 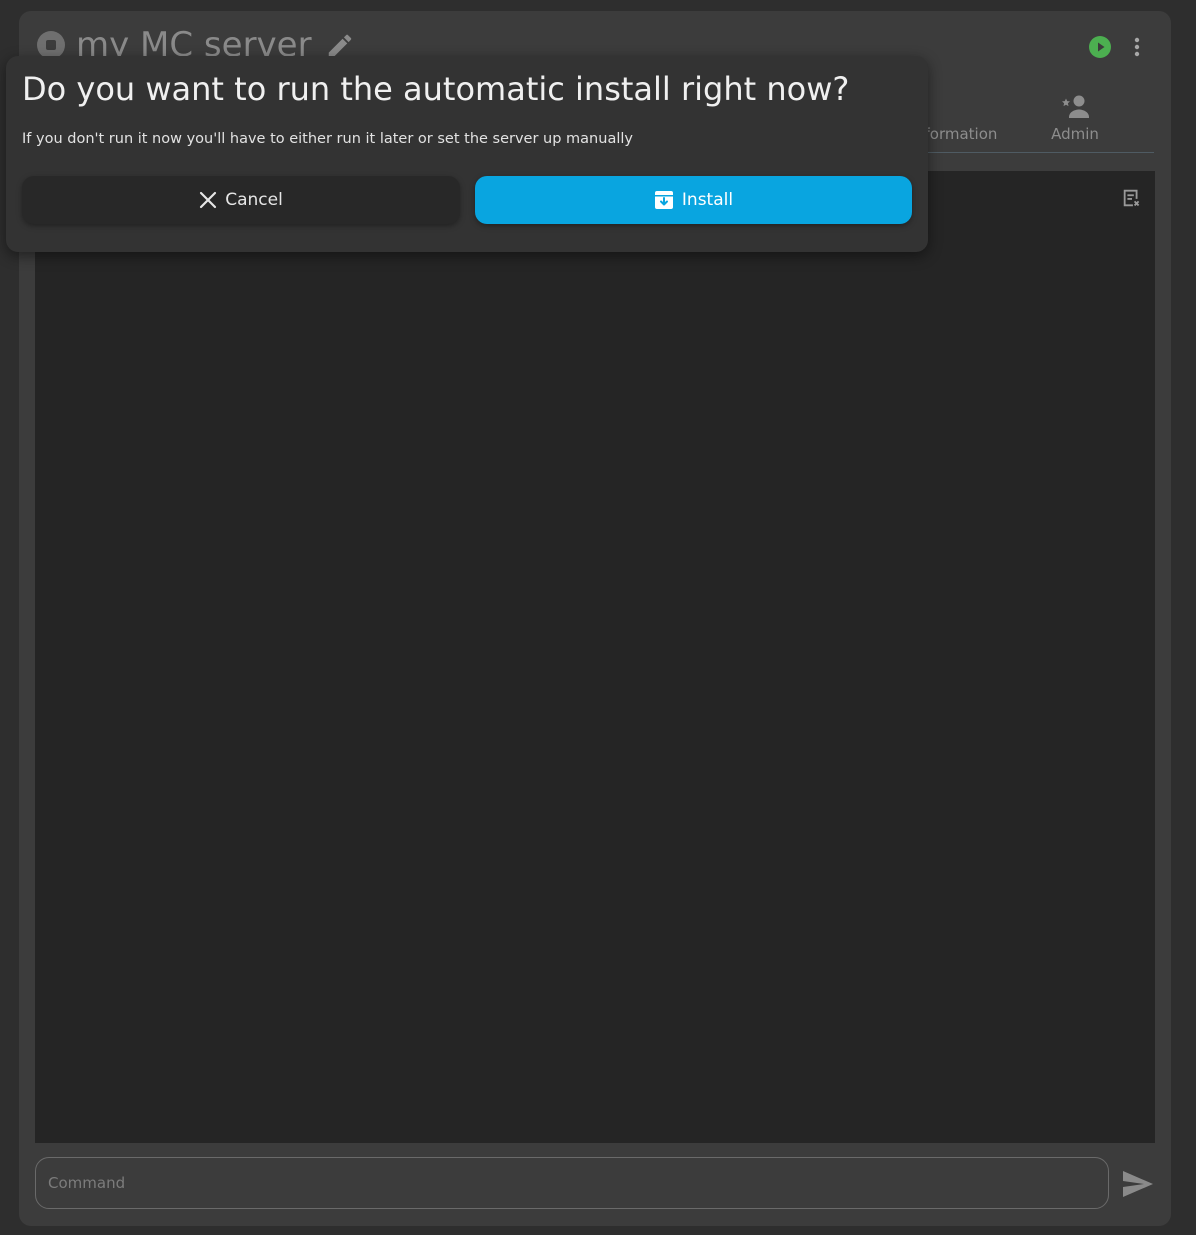 I want to click on command-input, so click(x=572, y=1183).